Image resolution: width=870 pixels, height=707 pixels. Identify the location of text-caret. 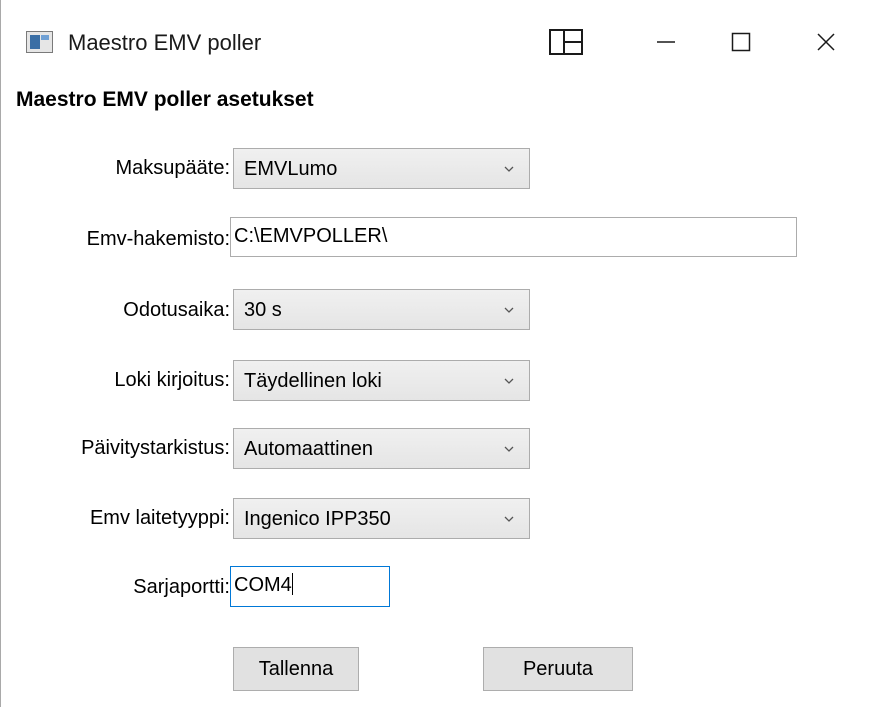
(292, 584).